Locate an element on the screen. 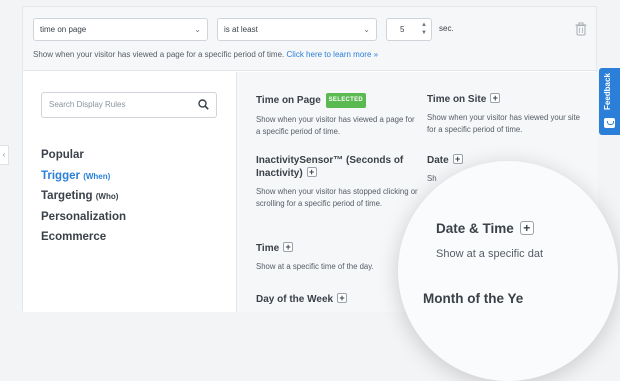 The width and height of the screenshot is (620, 381). operator-select-value: is at least is located at coordinates (241, 29).